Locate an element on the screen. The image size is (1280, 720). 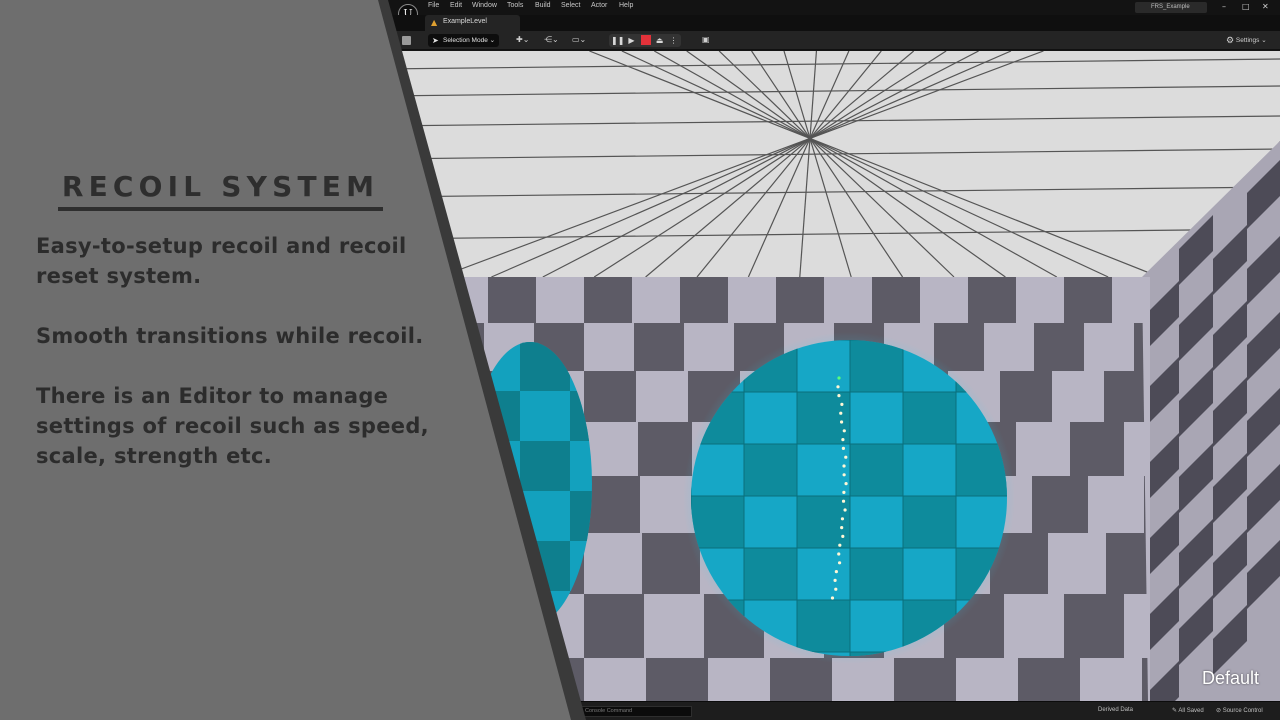
heading-underline is located at coordinates (220, 209).